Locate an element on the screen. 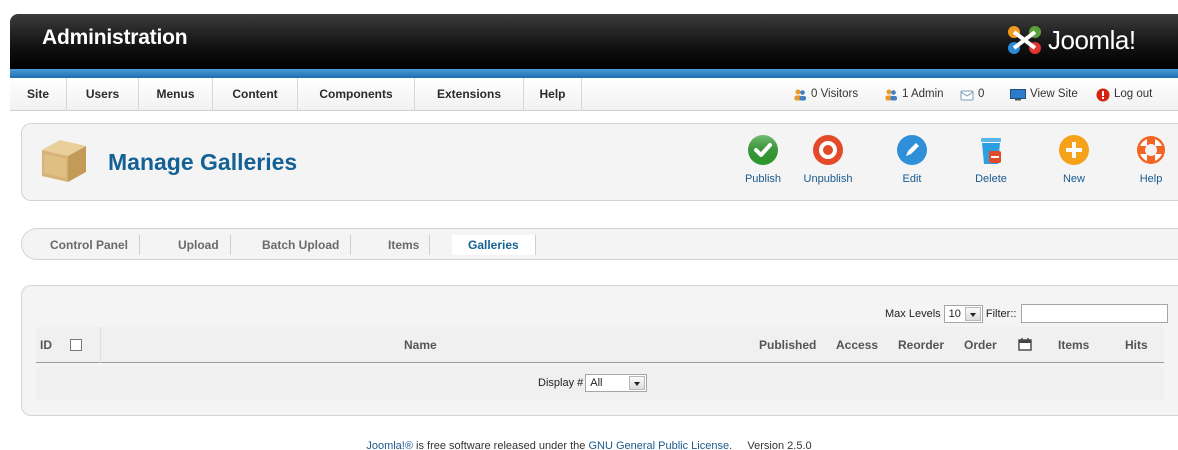 The height and width of the screenshot is (450, 1178). menu-components: Components is located at coordinates (356, 94).